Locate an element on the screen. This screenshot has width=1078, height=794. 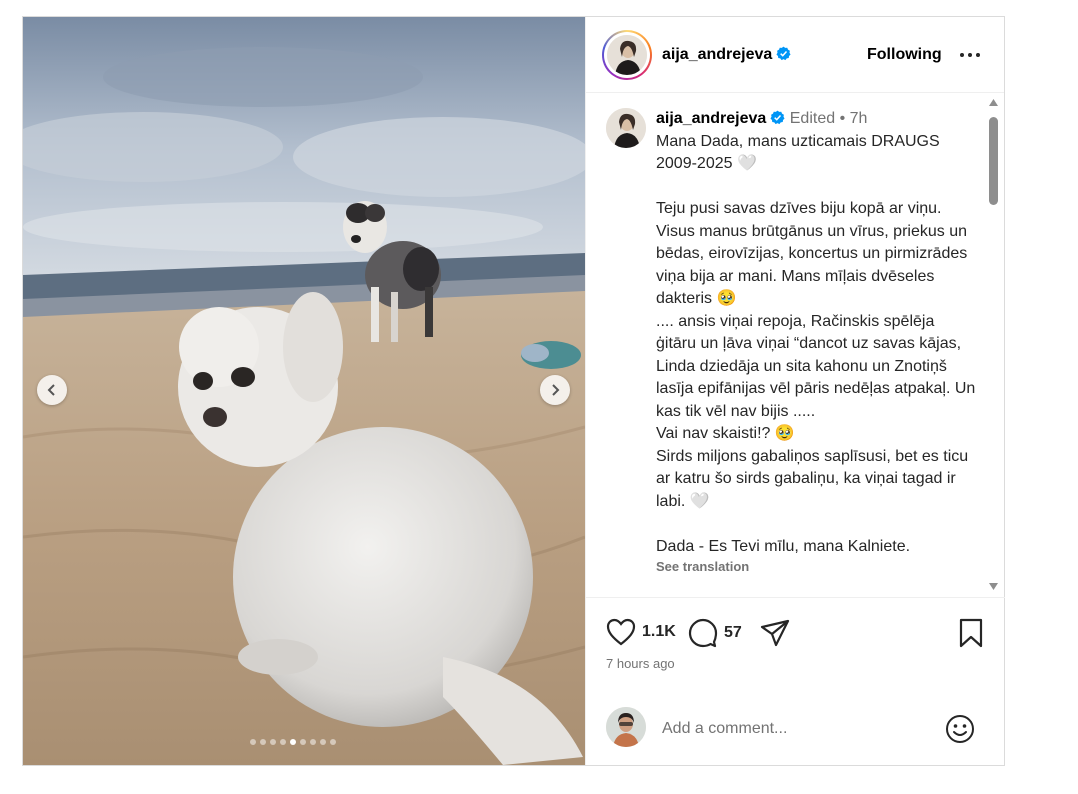
post-header: aija_andrejeva Following is located at coordinates (795, 55).